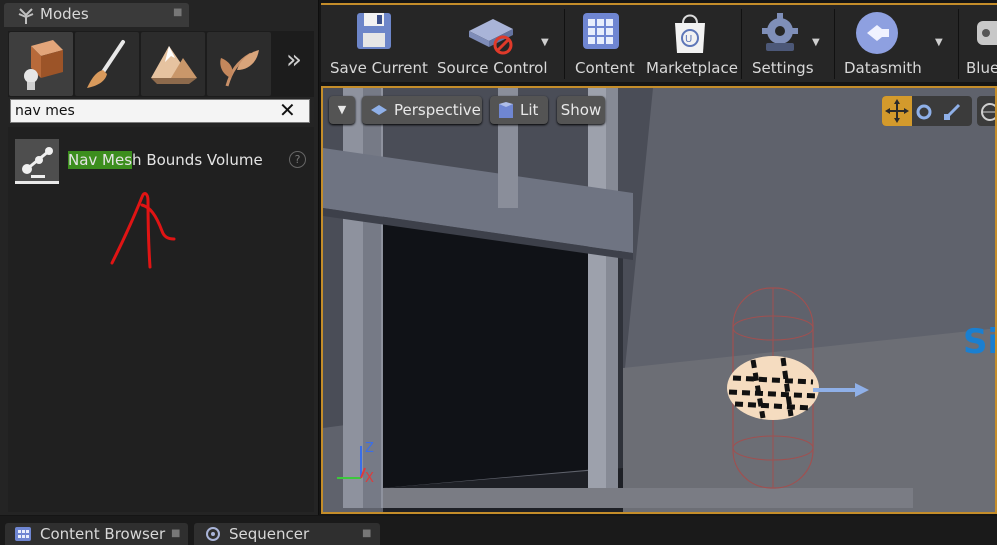 This screenshot has height=545, width=997. Describe the element at coordinates (369, 448) in the screenshot. I see `svg-text: Z` at that location.